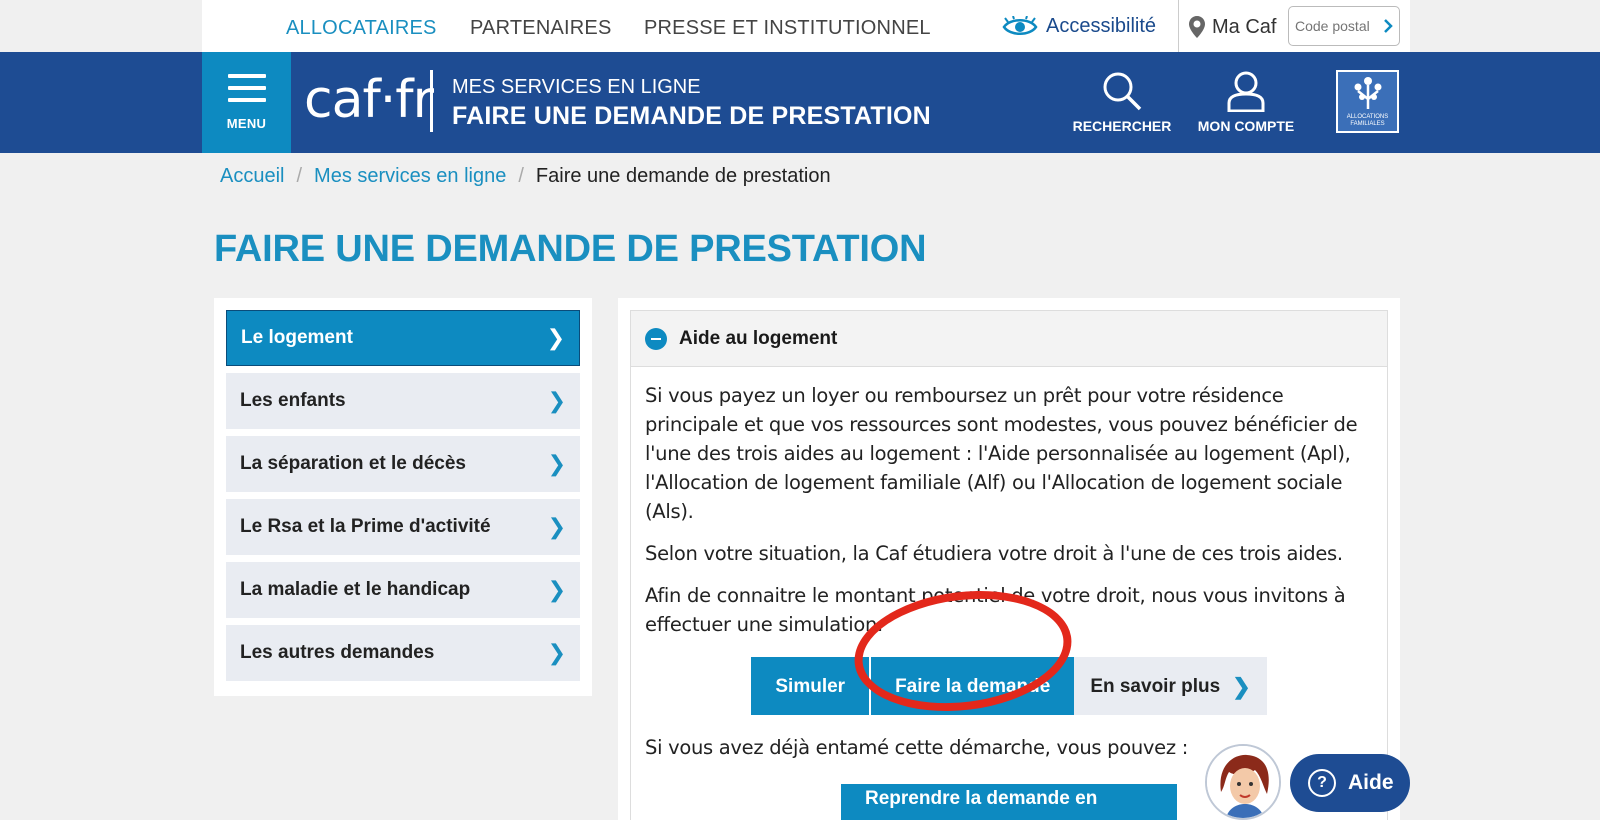 Image resolution: width=1600 pixels, height=820 pixels. I want to click on caf-logo: caf·fr, so click(369, 100).